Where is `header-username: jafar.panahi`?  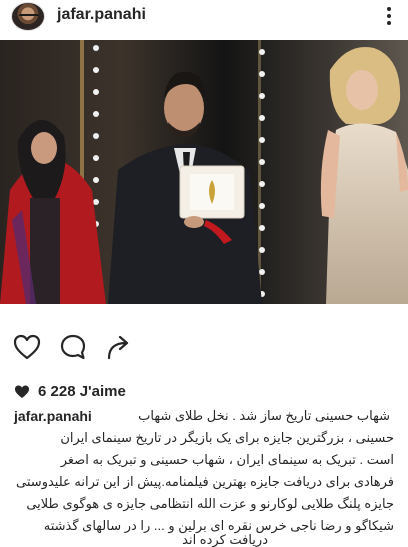
header-username: jafar.panahi is located at coordinates (101, 15).